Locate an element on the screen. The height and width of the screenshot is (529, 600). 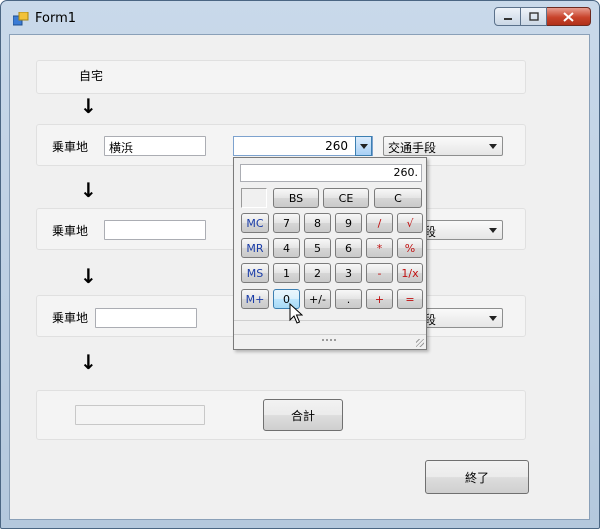
exit-button: 終了 is located at coordinates (477, 477).